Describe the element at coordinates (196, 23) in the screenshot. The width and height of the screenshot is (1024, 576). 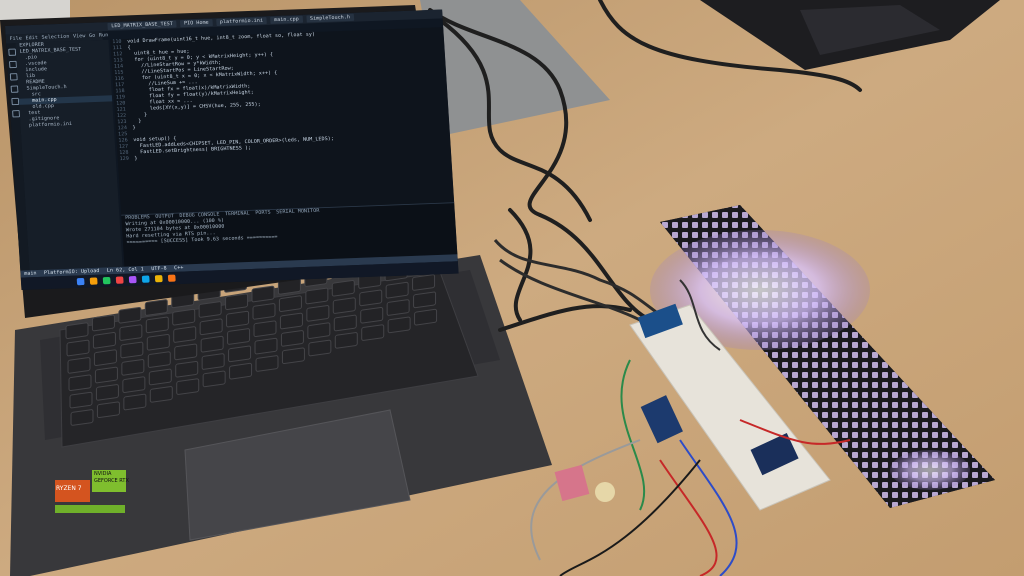
I see `editor-tab: PIO Home` at that location.